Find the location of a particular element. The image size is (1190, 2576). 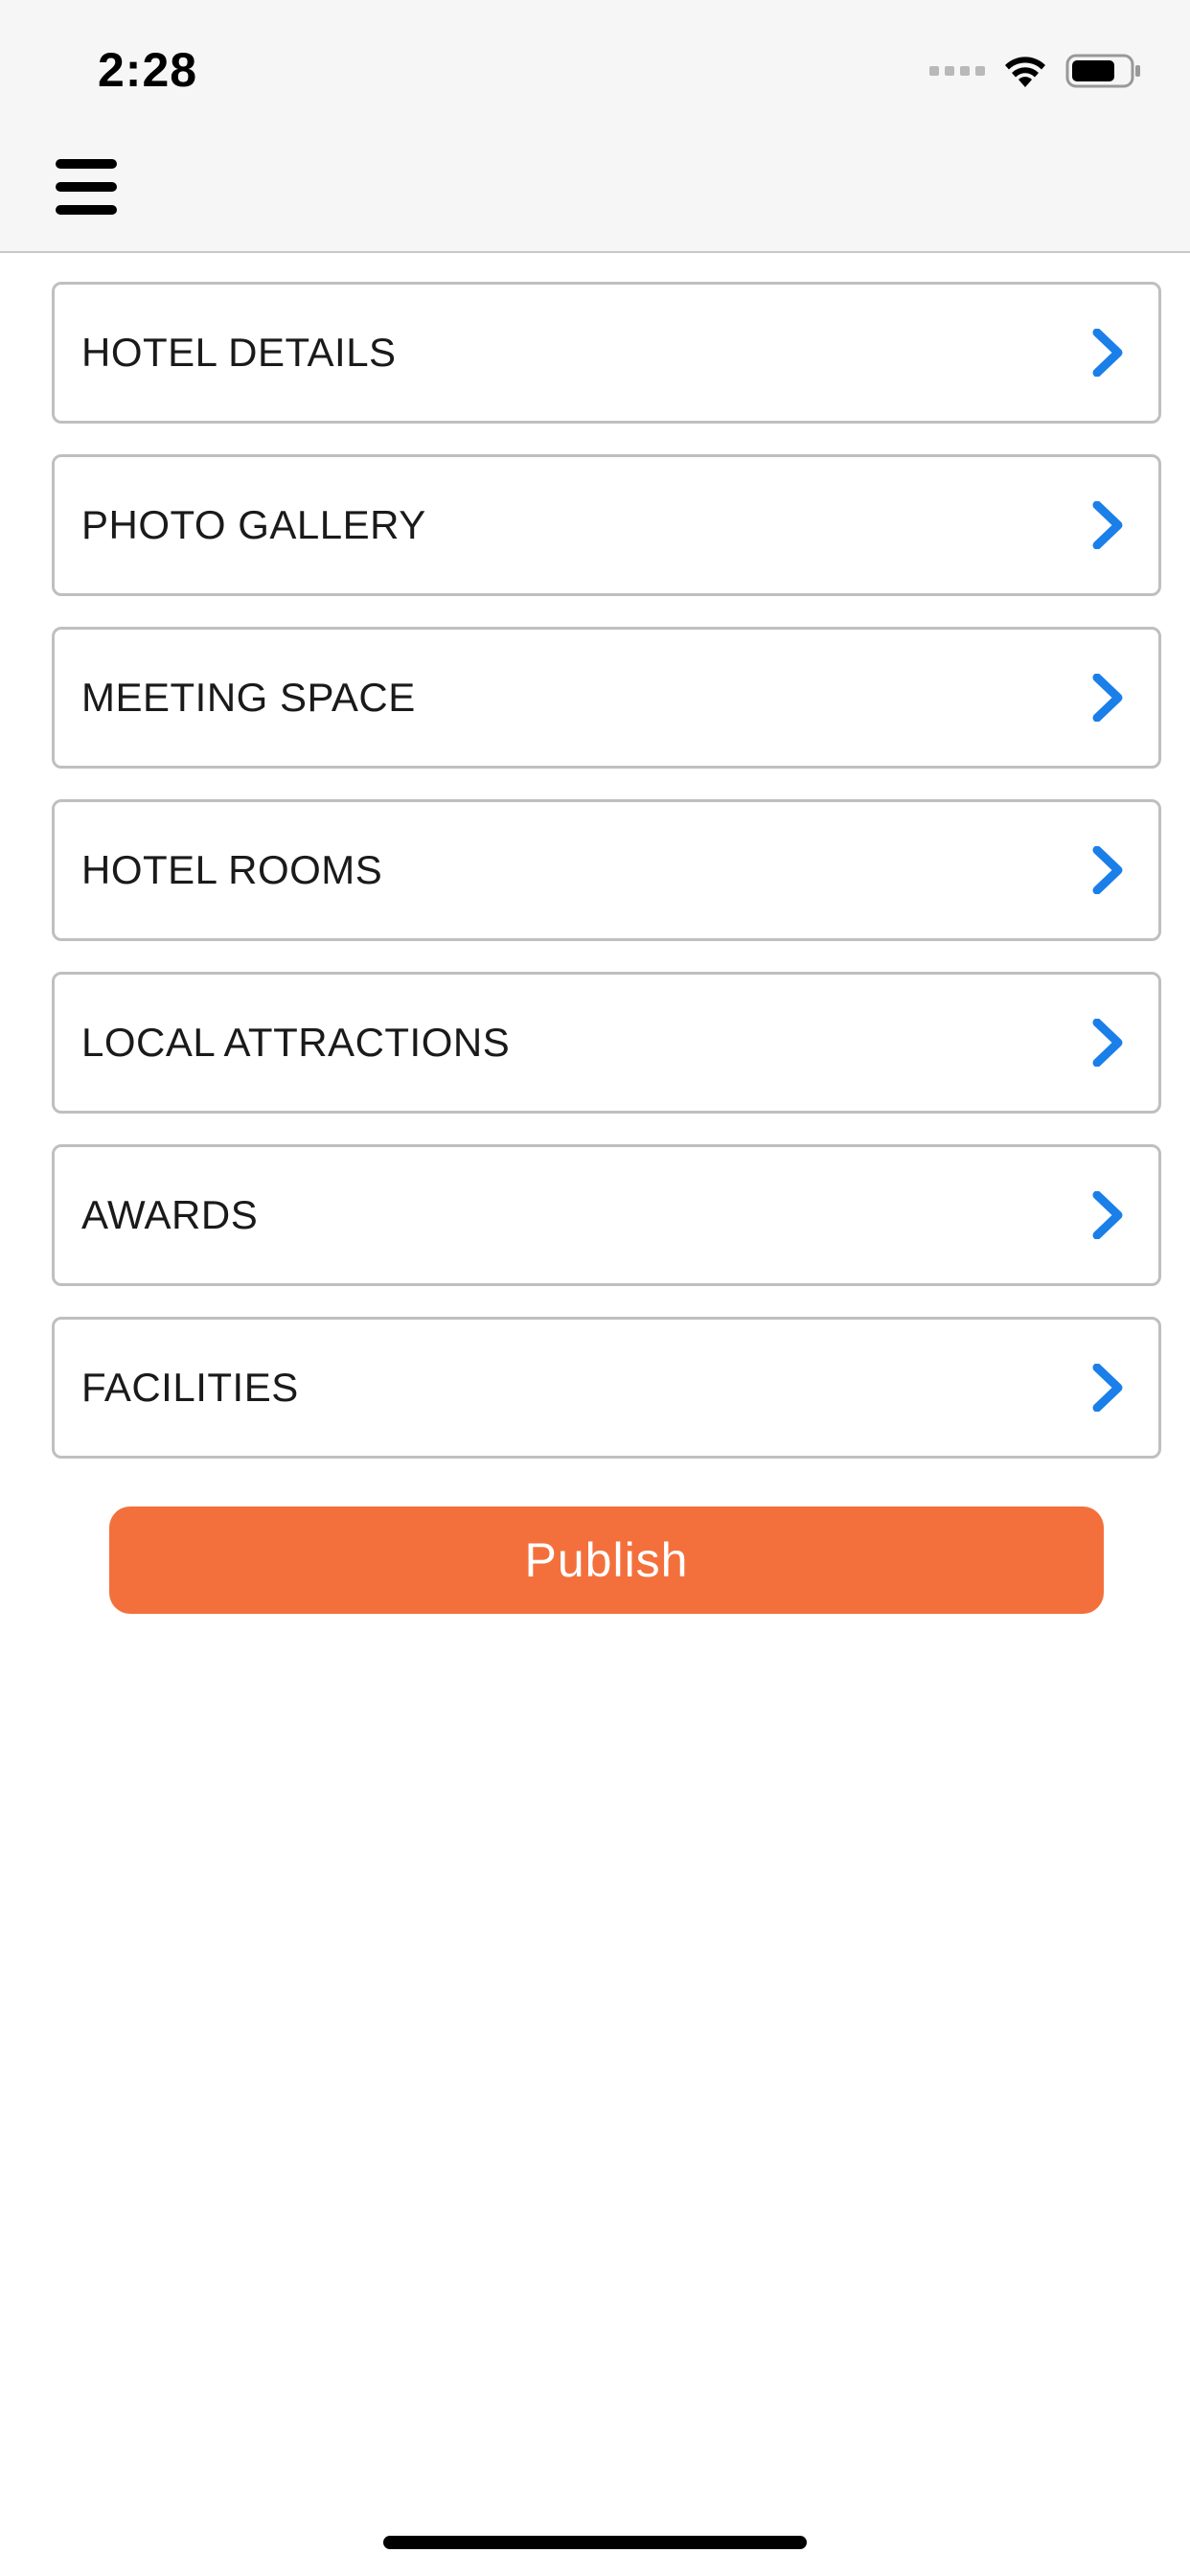

section-item-hotel-rooms: HOTEL ROOMS is located at coordinates (606, 870).